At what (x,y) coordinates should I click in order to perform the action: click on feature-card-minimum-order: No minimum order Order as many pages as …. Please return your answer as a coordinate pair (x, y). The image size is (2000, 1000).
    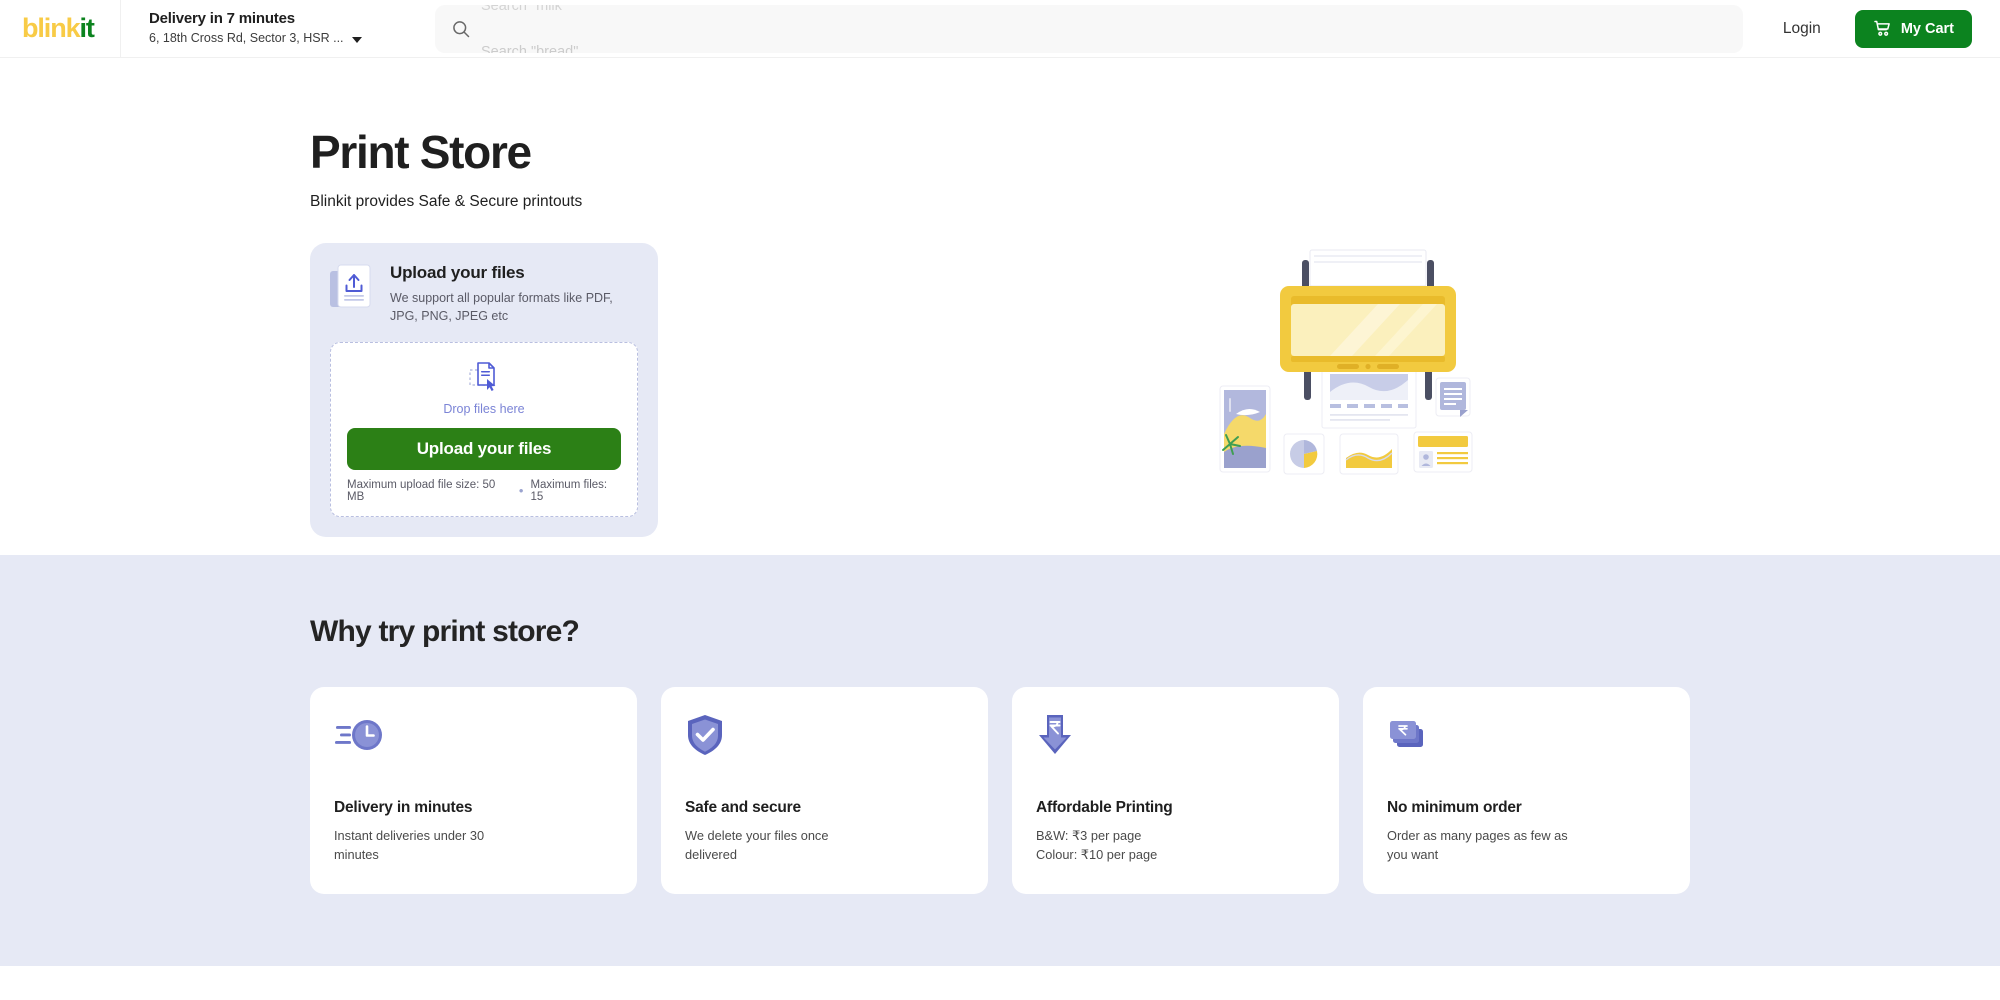
    Looking at the image, I should click on (1526, 791).